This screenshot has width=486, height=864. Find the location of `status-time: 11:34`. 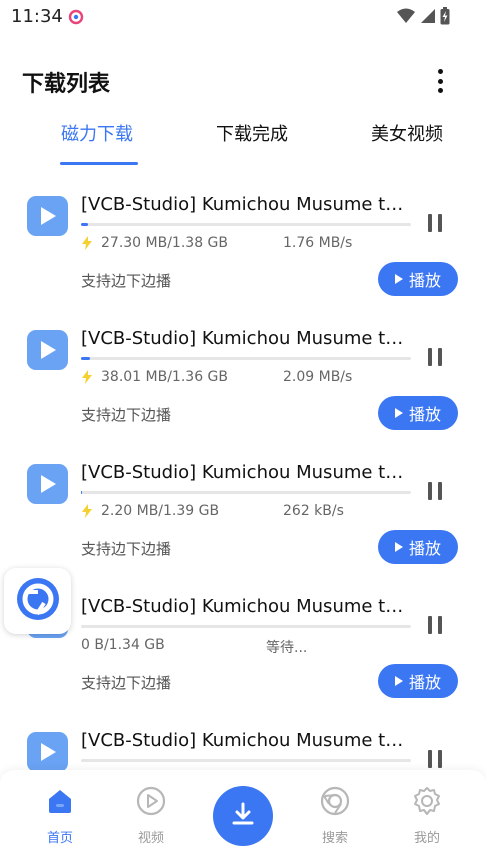

status-time: 11:34 is located at coordinates (37, 16).